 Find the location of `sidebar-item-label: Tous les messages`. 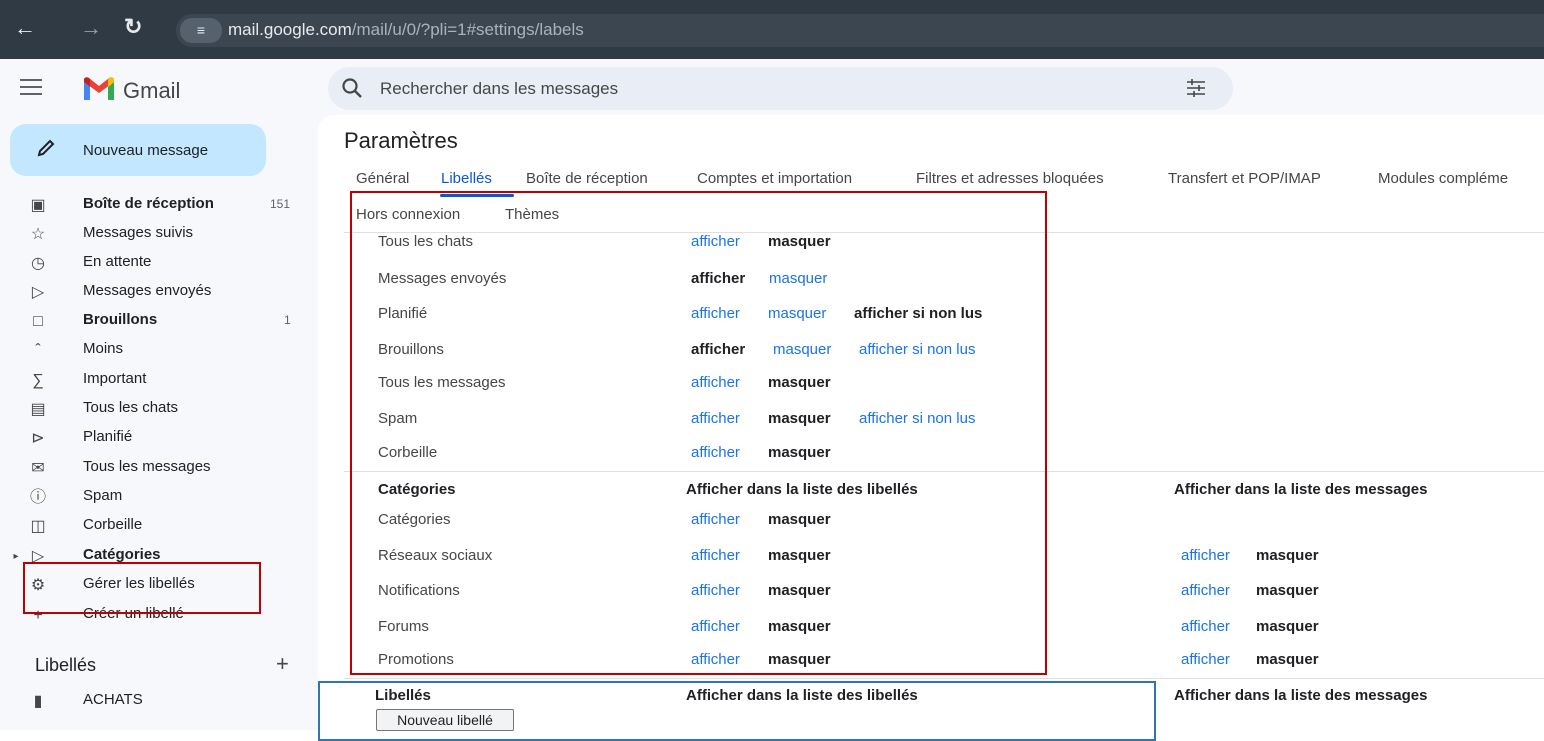

sidebar-item-label: Tous les messages is located at coordinates (147, 466).